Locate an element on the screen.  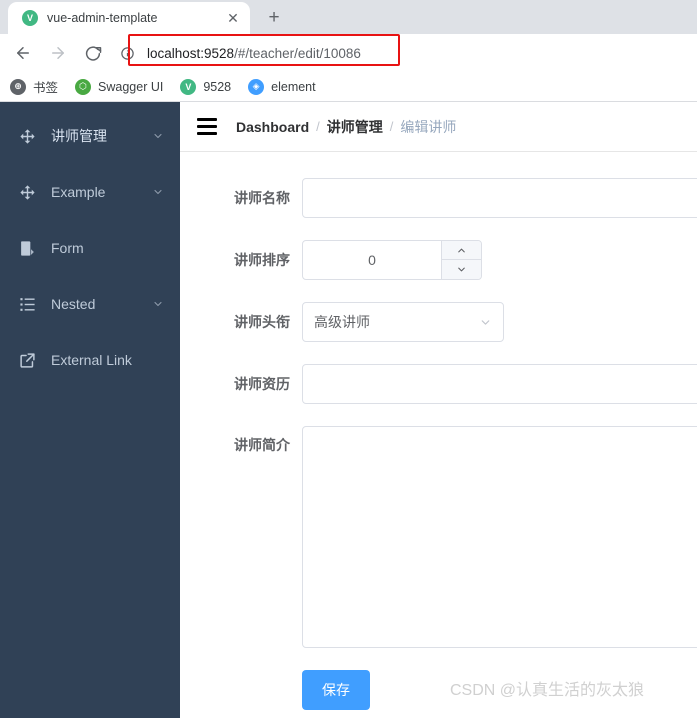
form-row-title: 讲师头衔 高级讲师 is located at coordinates (438, 322).